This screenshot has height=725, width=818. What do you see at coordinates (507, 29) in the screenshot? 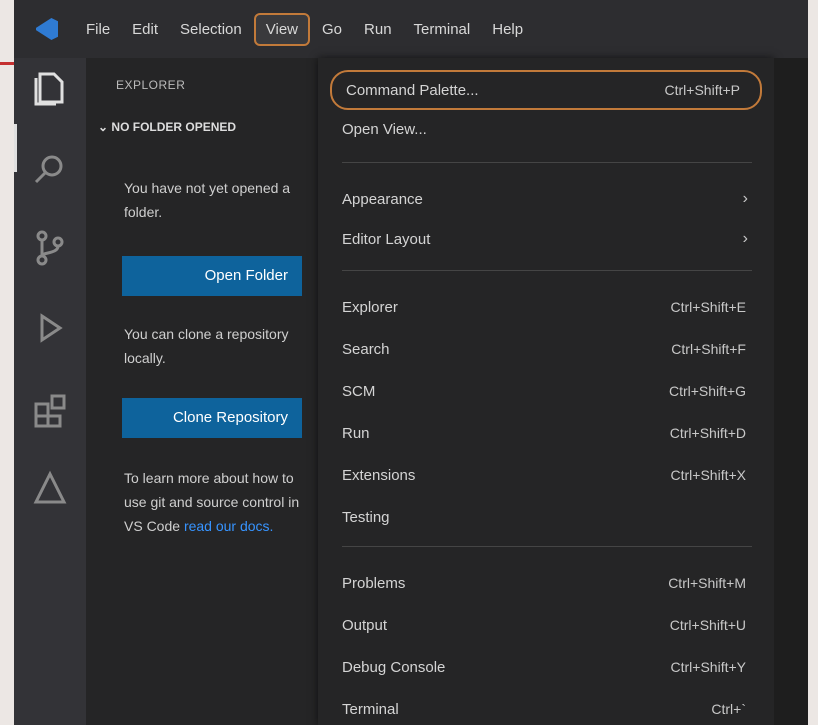
I see `menu-help: Help` at bounding box center [507, 29].